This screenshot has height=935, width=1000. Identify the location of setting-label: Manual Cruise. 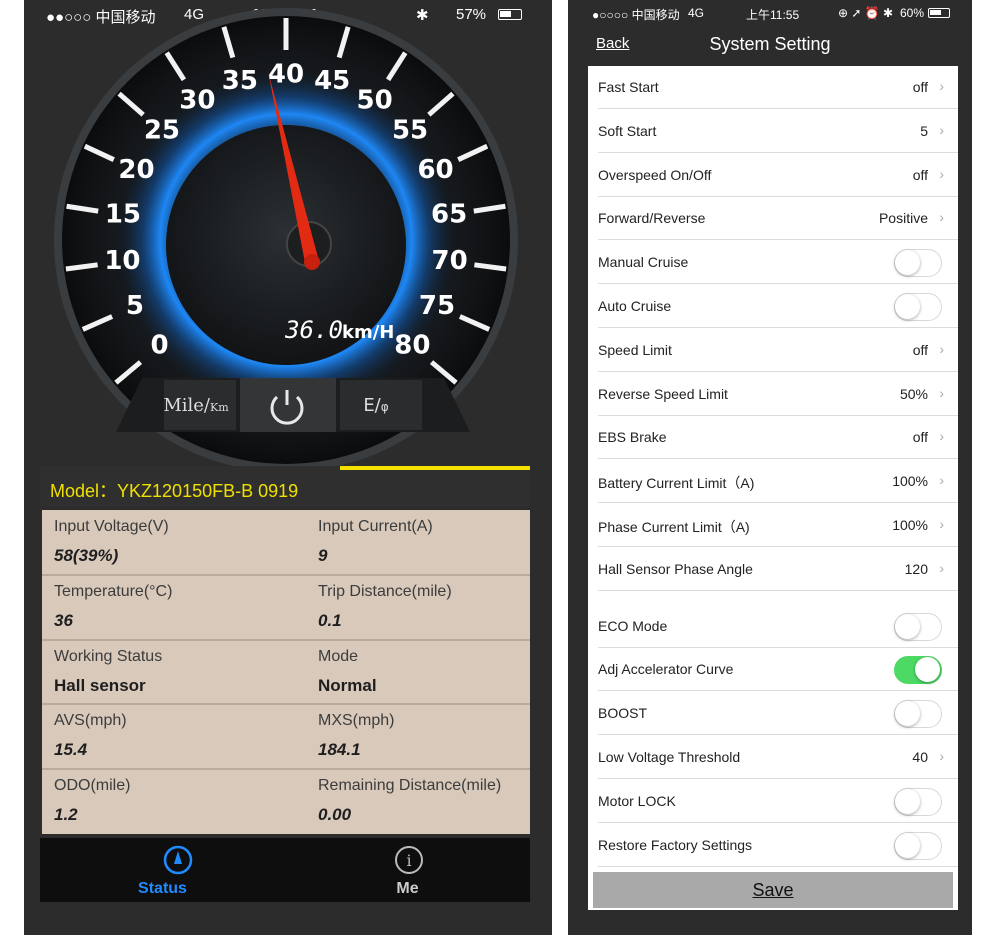
(643, 262).